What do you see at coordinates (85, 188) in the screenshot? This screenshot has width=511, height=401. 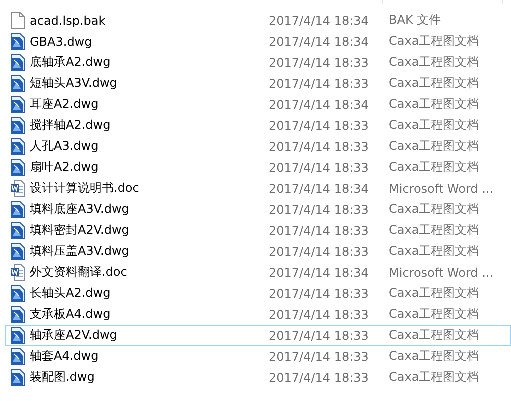 I see `file-name: 设计计算说明书.doc` at bounding box center [85, 188].